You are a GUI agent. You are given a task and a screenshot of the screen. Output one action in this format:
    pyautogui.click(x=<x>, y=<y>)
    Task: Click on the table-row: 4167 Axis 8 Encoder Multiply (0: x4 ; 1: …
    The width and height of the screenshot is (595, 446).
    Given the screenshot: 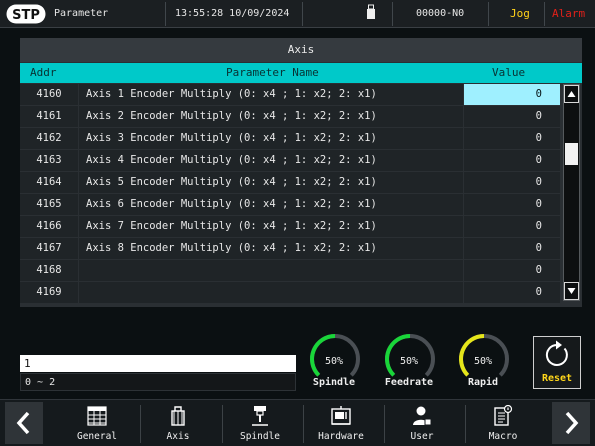 What is the action you would take?
    pyautogui.click(x=290, y=249)
    